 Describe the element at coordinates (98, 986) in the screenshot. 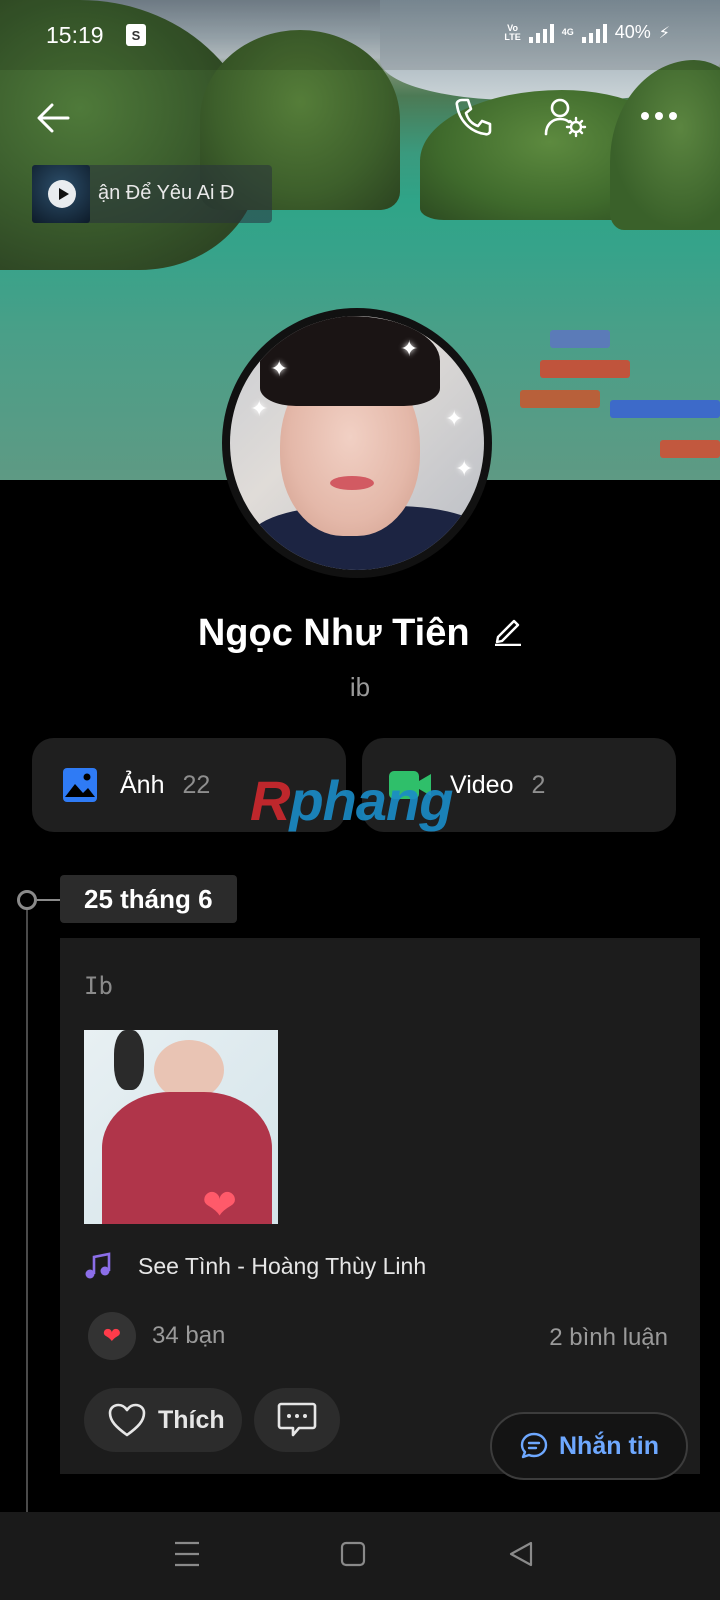

I see `post-text: Ib` at that location.